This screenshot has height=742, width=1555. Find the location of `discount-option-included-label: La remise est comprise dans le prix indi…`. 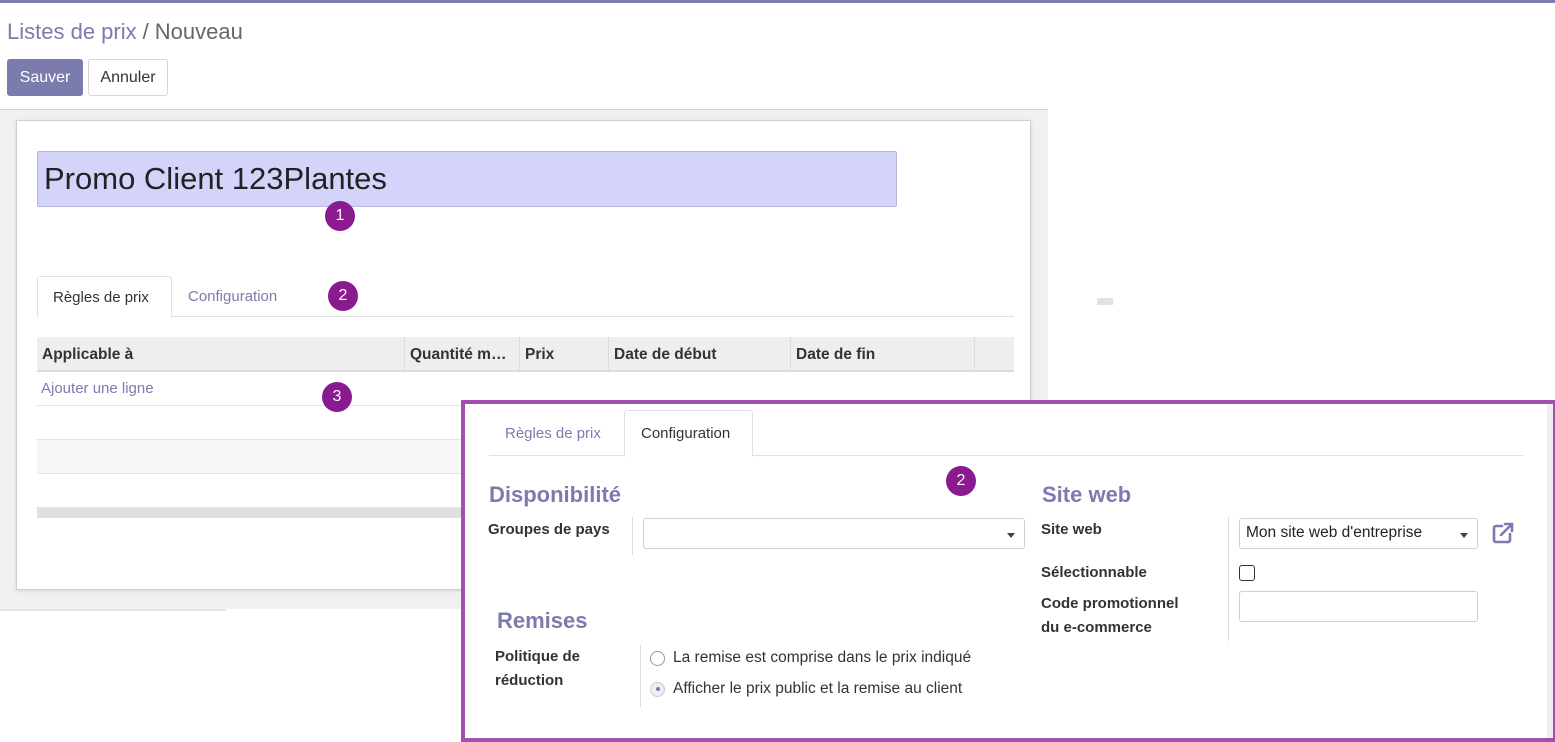

discount-option-included-label: La remise est comprise dans le prix indi… is located at coordinates (822, 657).